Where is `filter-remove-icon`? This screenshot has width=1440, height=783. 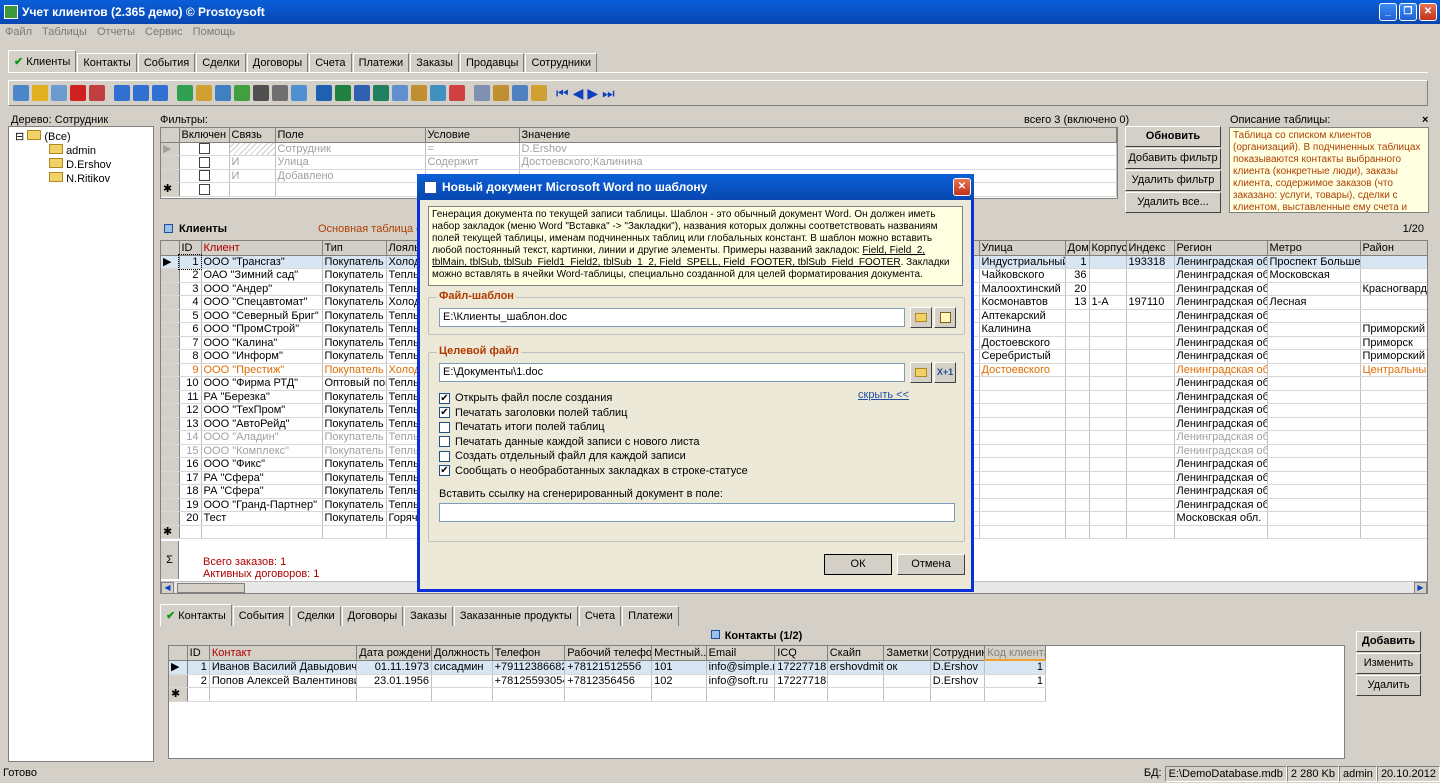 filter-remove-icon is located at coordinates (160, 93).